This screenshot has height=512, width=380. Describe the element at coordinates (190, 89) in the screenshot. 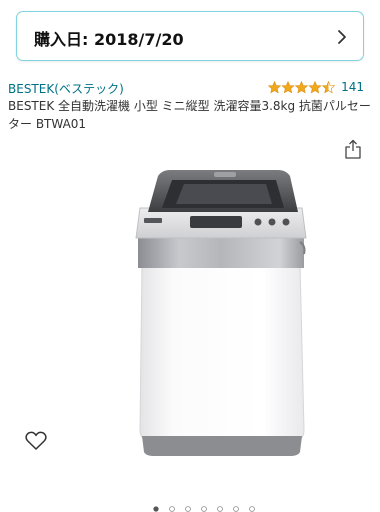

I see `brand-rating-row: BESTEK(ベステック) 141` at that location.